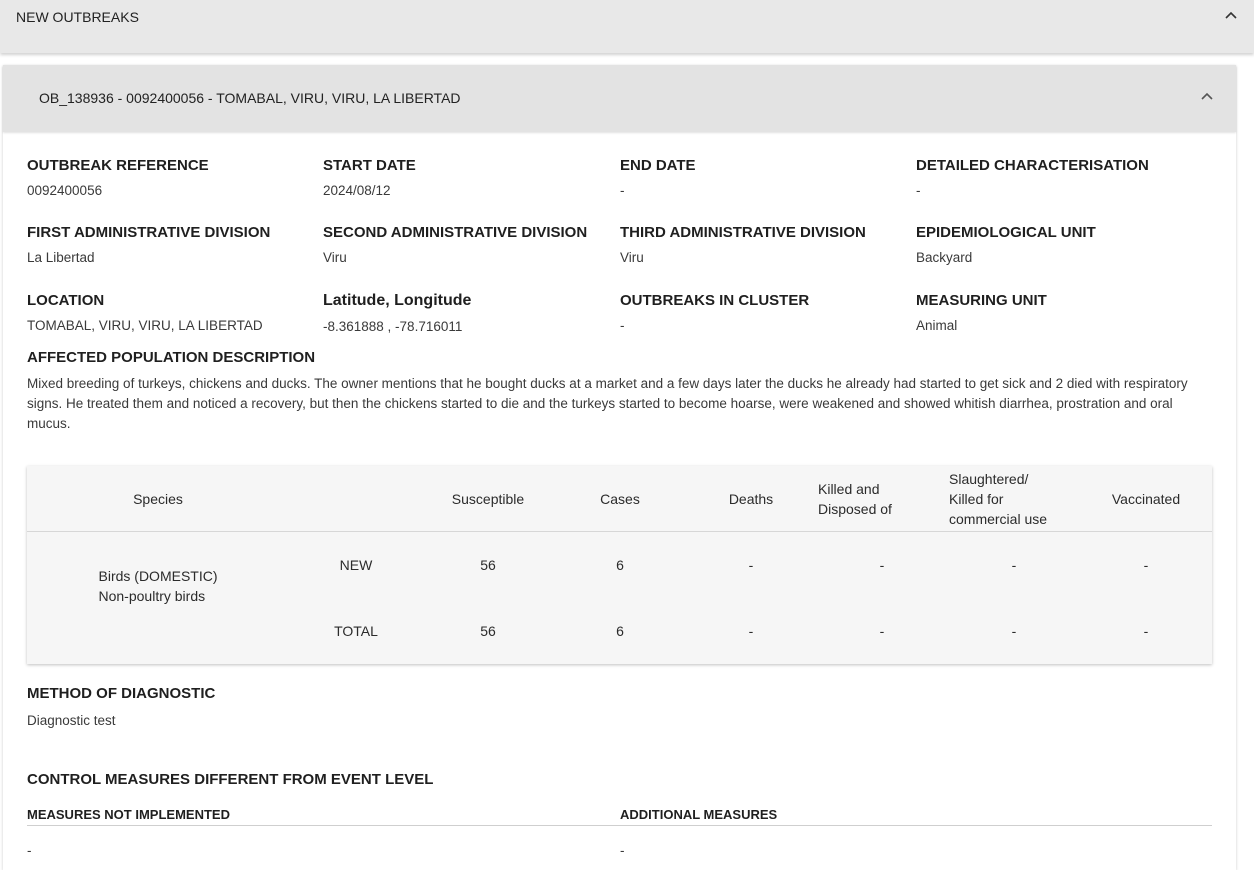 This screenshot has height=870, width=1254. Describe the element at coordinates (356, 565) in the screenshot. I see `row-type-new: NEW` at that location.